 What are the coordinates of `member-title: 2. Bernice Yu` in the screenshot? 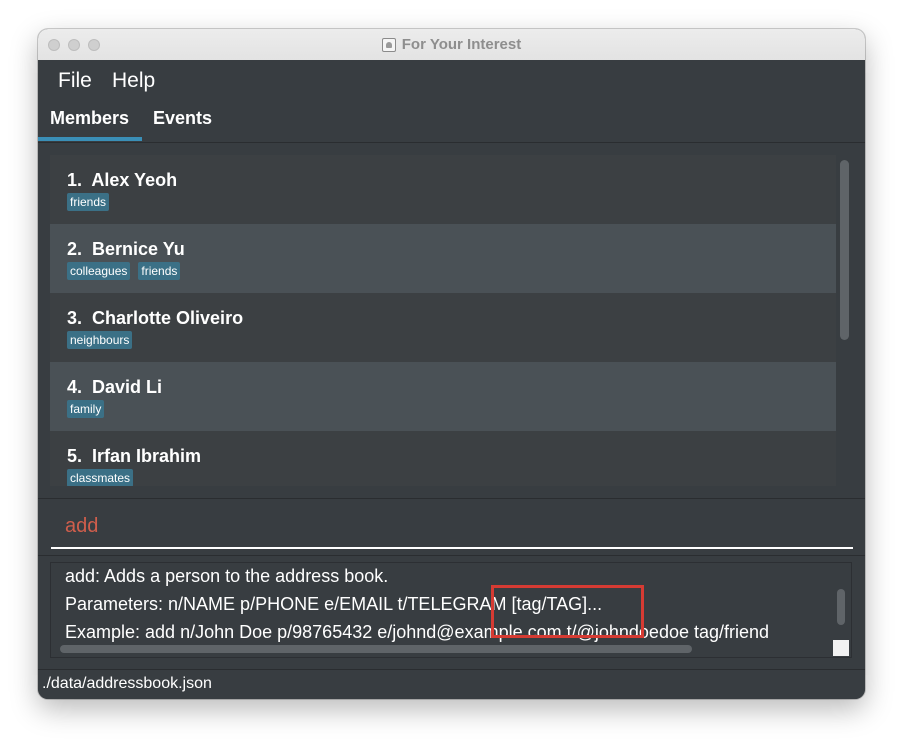 It's located at (126, 249).